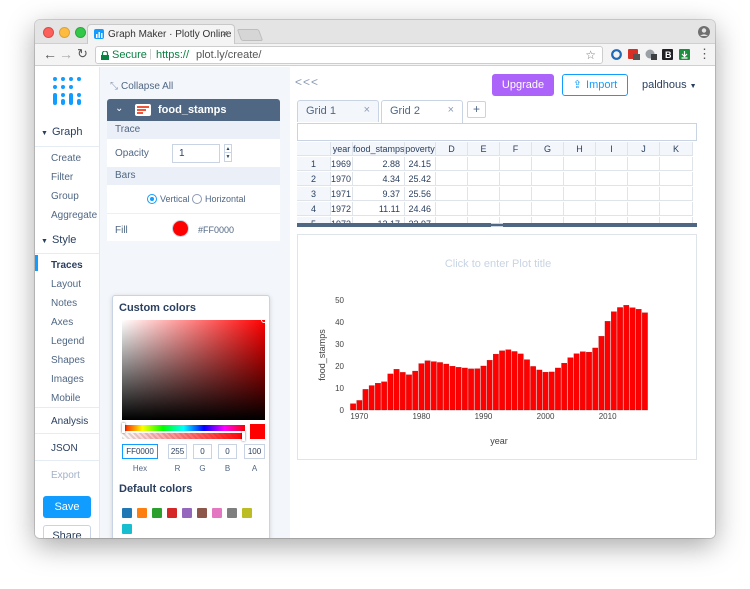  Describe the element at coordinates (65, 398) in the screenshot. I see `nav-mobile: Mobile` at that location.